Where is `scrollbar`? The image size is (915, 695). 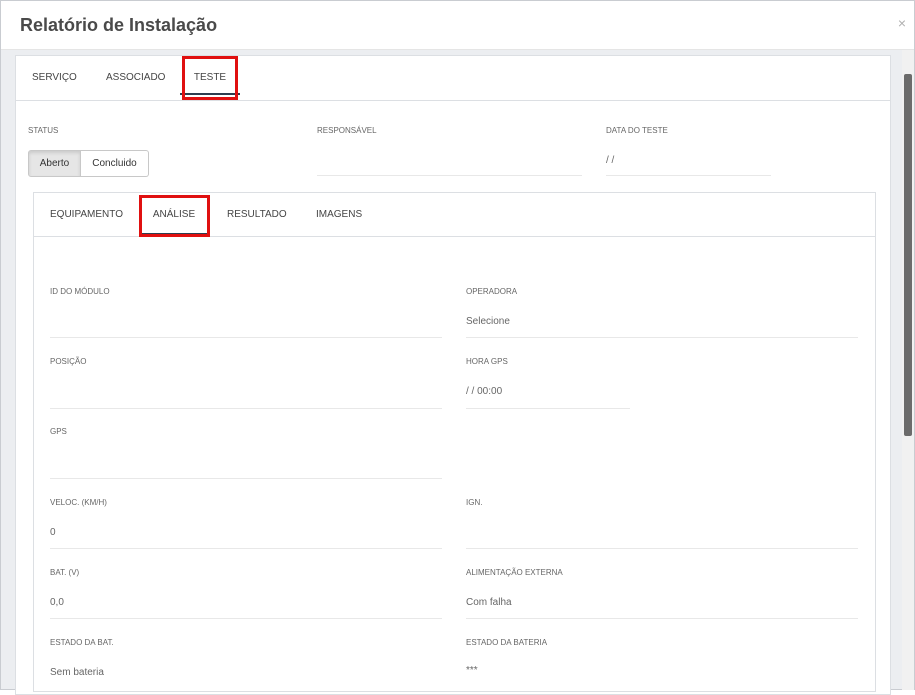 scrollbar is located at coordinates (908, 370).